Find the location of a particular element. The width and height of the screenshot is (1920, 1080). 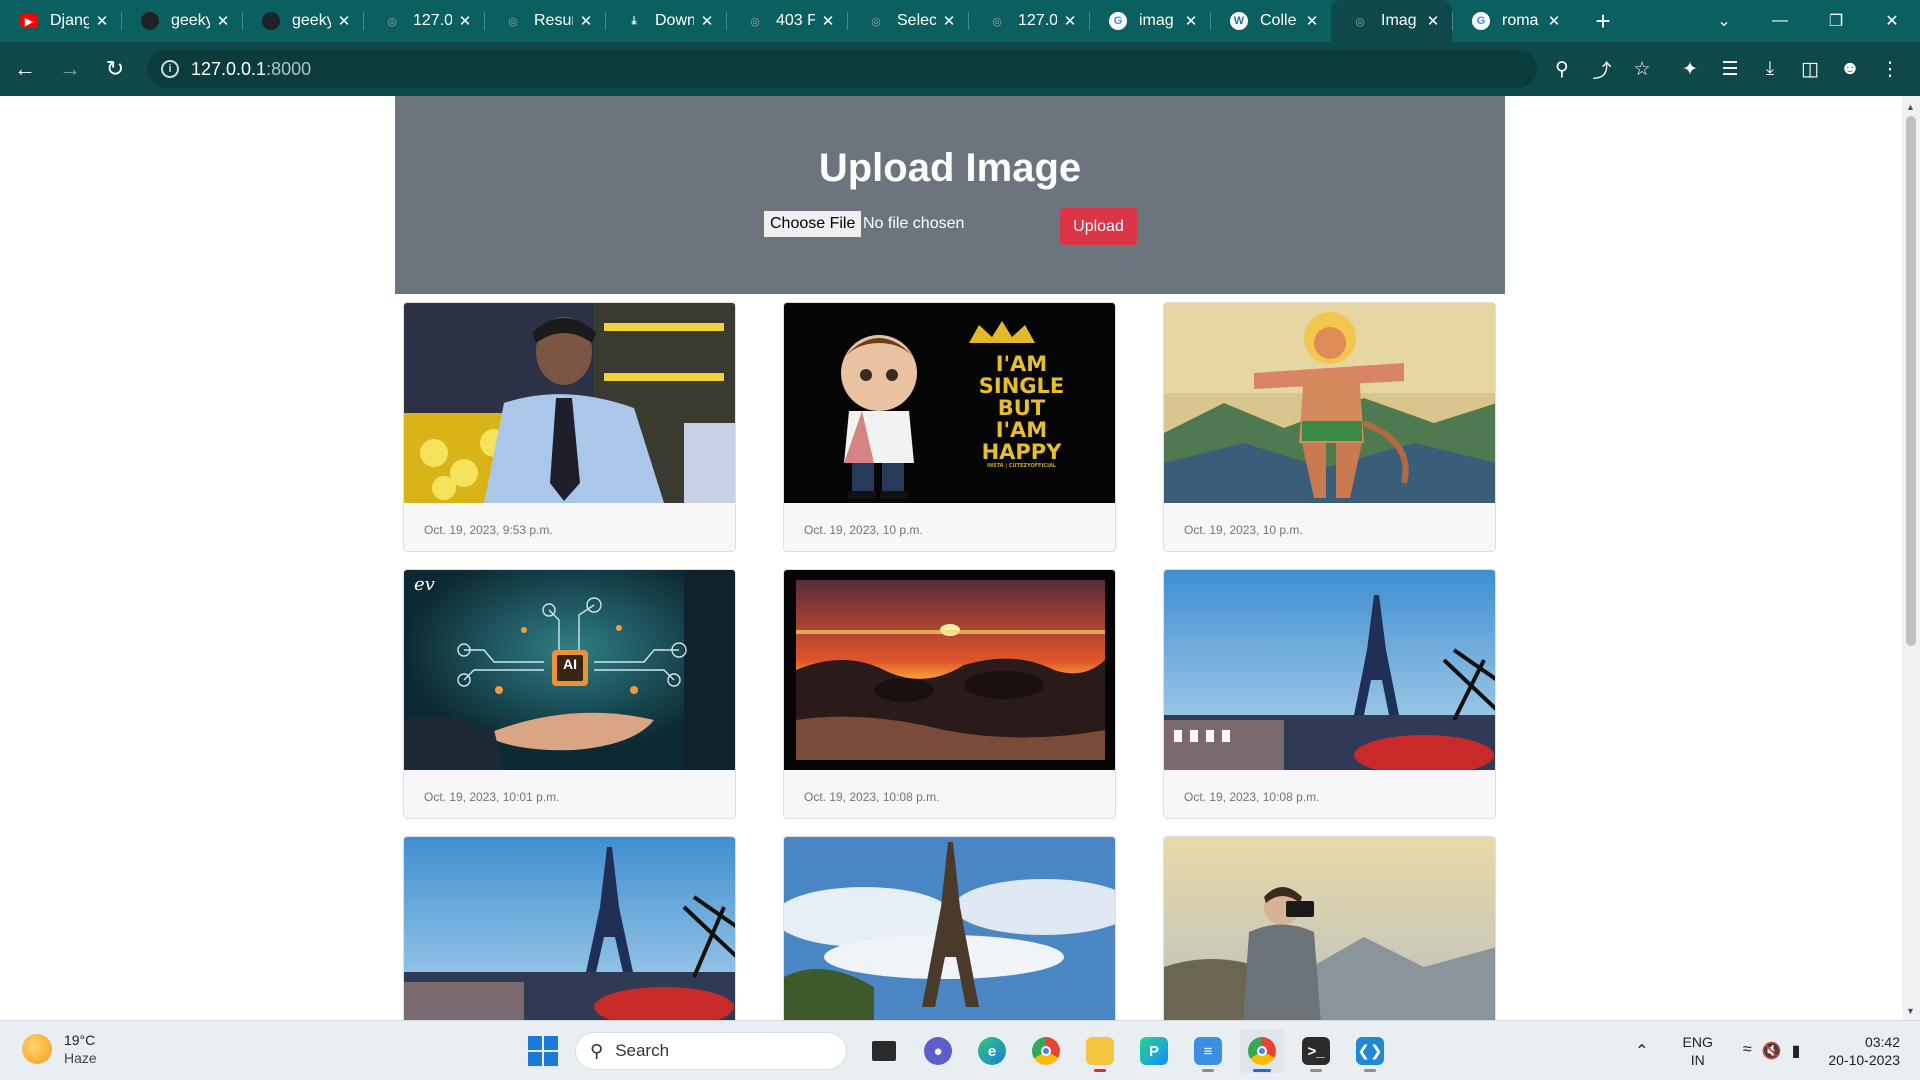

vscode-icon: ❮❯ is located at coordinates (1370, 1051).